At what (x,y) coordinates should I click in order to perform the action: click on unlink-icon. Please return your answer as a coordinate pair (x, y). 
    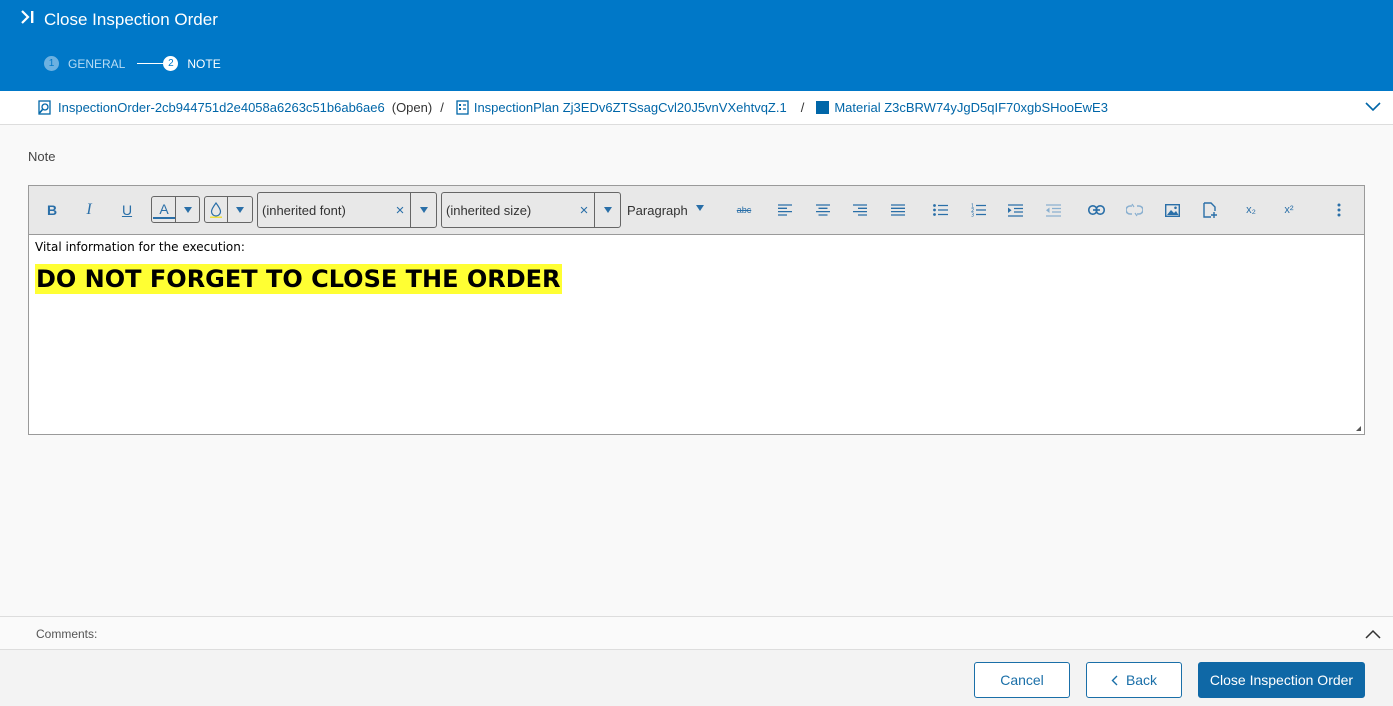
    Looking at the image, I should click on (1134, 210).